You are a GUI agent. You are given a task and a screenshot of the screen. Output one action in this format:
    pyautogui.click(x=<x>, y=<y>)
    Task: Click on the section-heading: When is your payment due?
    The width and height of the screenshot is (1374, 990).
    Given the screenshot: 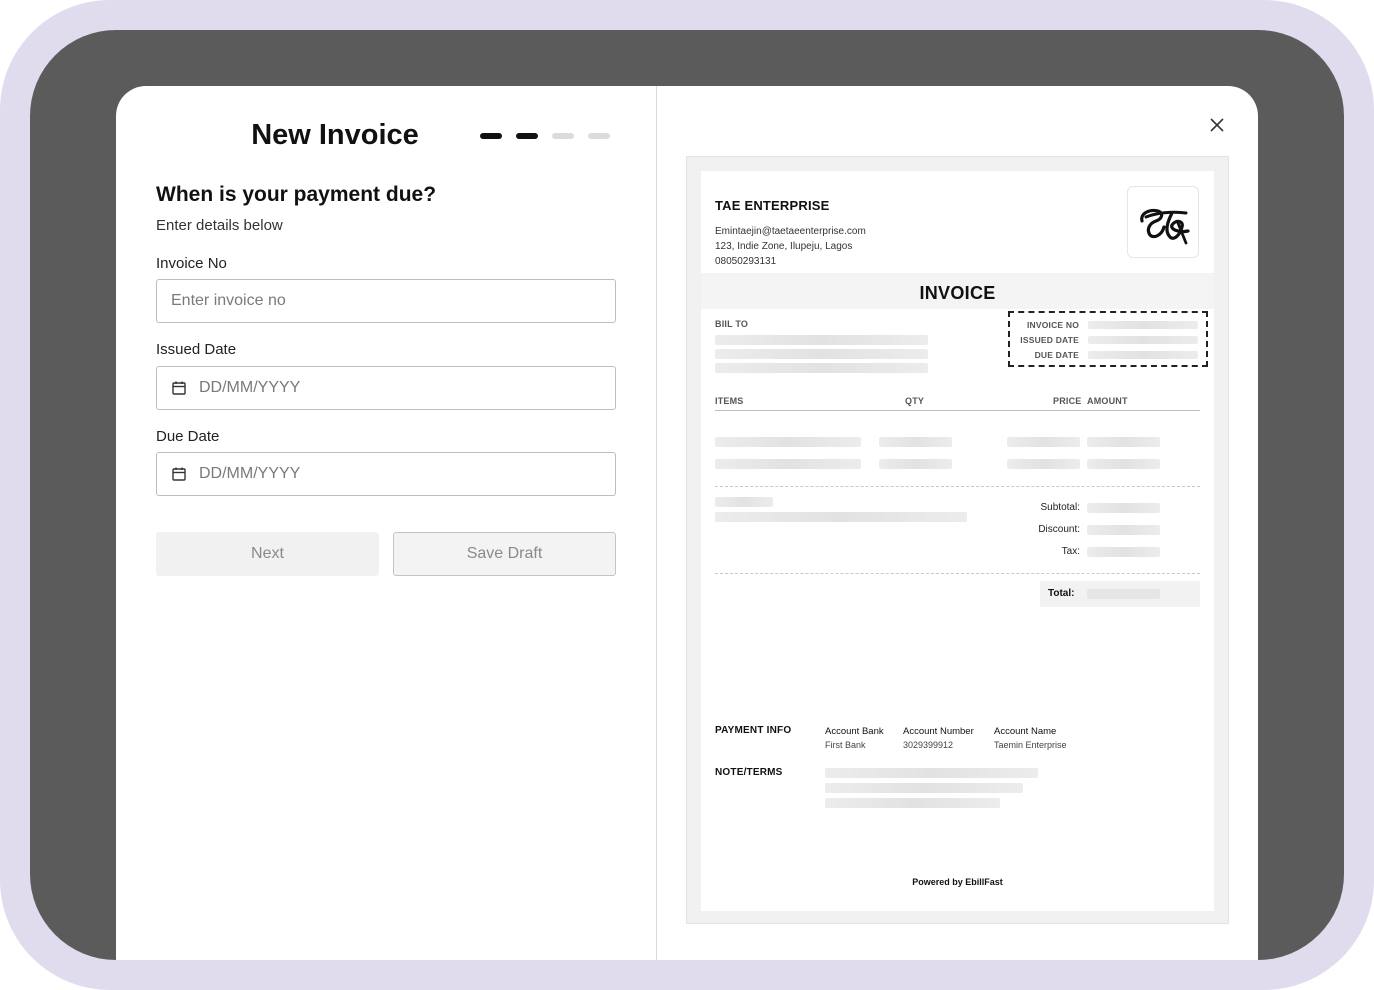 What is the action you would take?
    pyautogui.click(x=296, y=194)
    